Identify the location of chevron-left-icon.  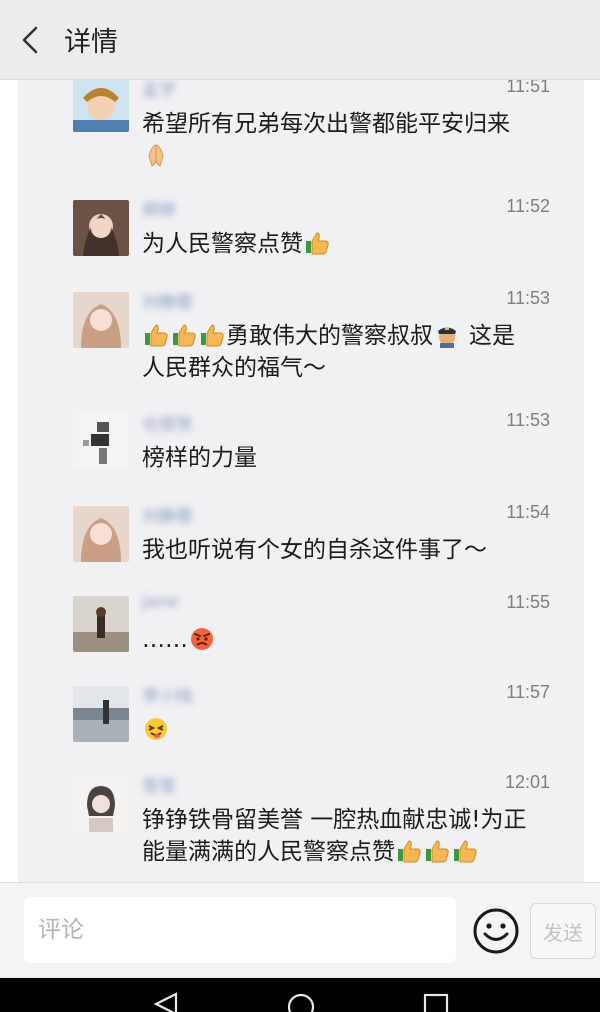
(30, 39).